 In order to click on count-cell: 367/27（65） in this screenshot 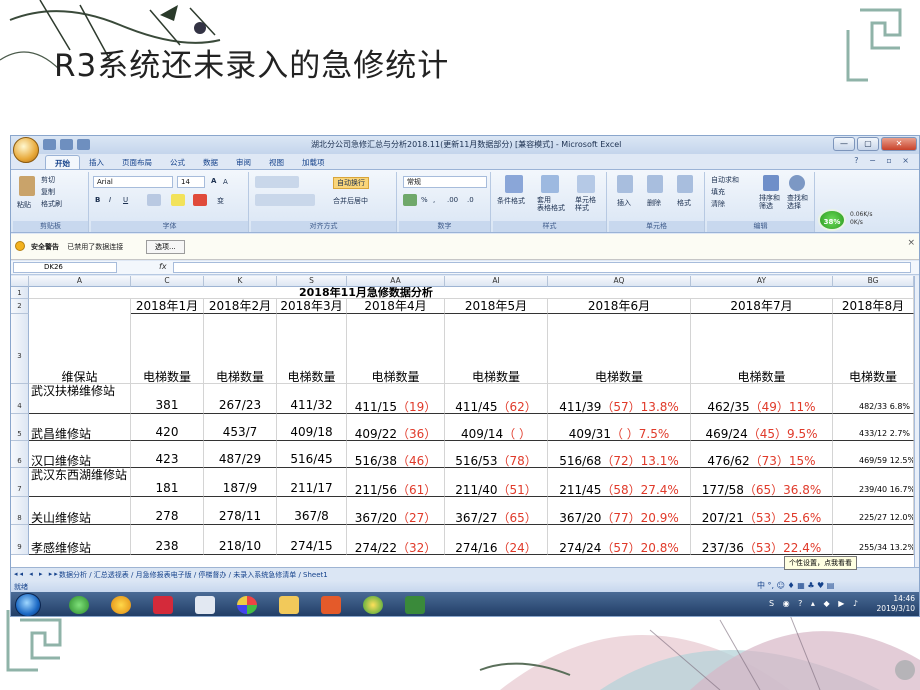, I will do `click(496, 511)`.